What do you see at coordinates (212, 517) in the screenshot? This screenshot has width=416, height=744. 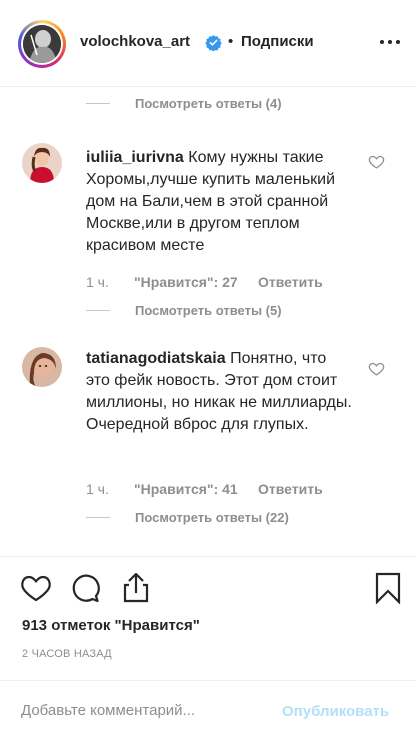 I see `view-replies-label: Посмотреть ответы (22)` at bounding box center [212, 517].